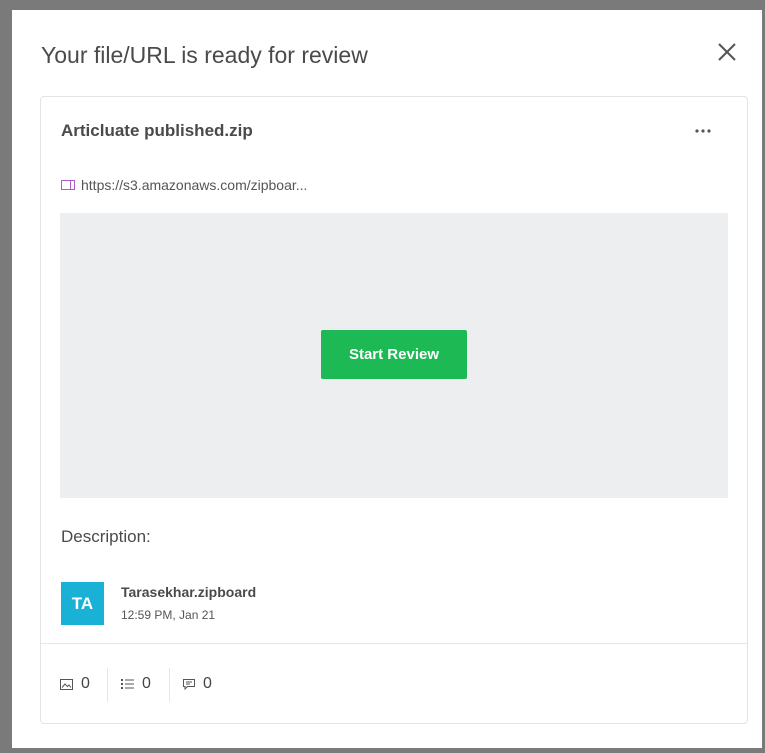 This screenshot has height=753, width=765. Describe the element at coordinates (168, 615) in the screenshot. I see `upload-timestamp: 12:59 PM, Jan 21` at that location.